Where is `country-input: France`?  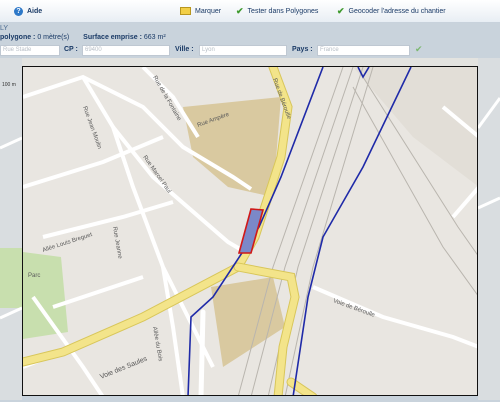
country-input: France is located at coordinates (363, 50).